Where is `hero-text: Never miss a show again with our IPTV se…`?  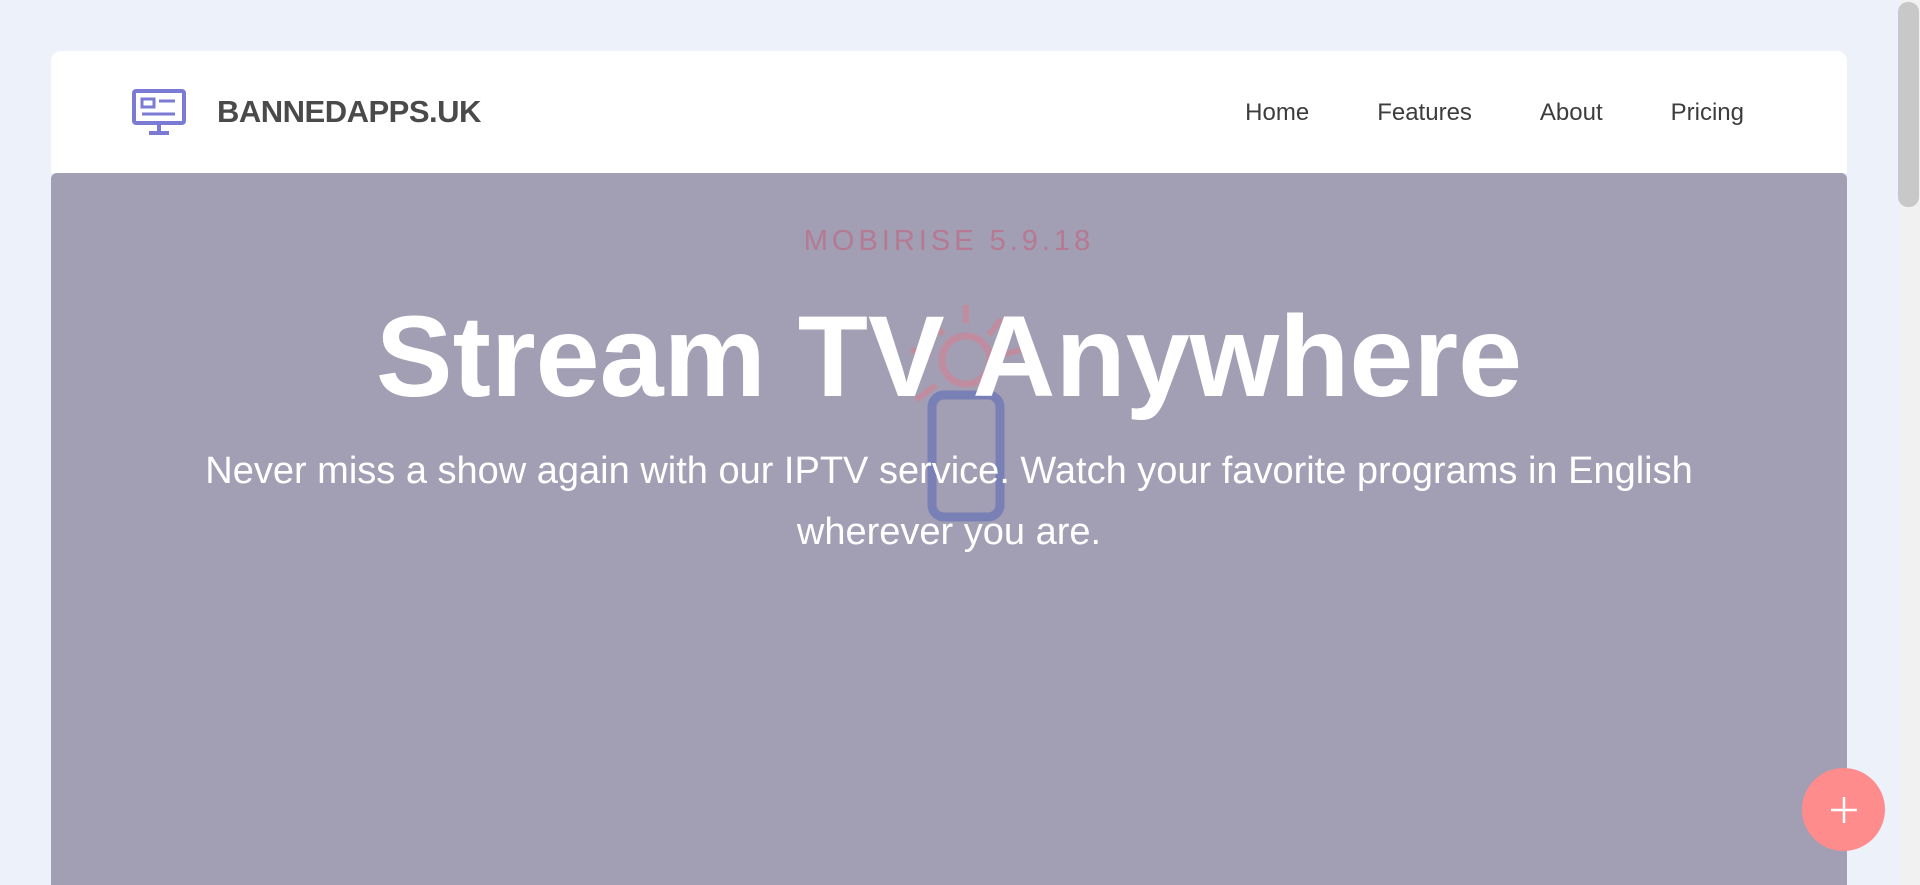
hero-text: Never miss a show again with our IPTV se… is located at coordinates (949, 501).